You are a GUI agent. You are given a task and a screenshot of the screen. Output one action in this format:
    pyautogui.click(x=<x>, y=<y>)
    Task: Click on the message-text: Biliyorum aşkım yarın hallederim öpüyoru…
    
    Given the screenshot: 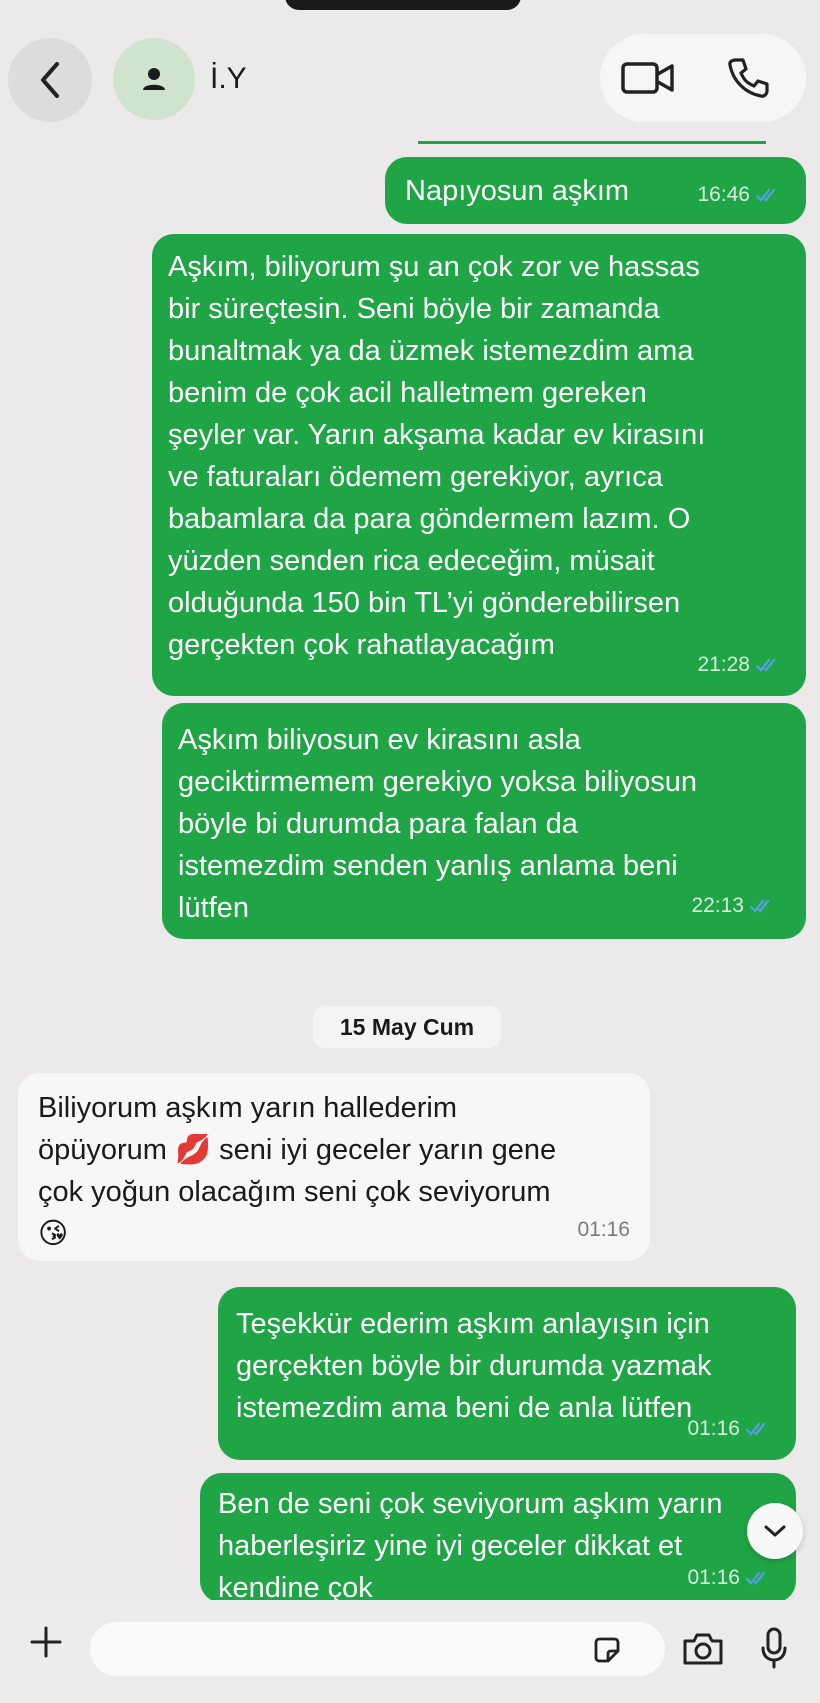 What is the action you would take?
    pyautogui.click(x=297, y=1171)
    